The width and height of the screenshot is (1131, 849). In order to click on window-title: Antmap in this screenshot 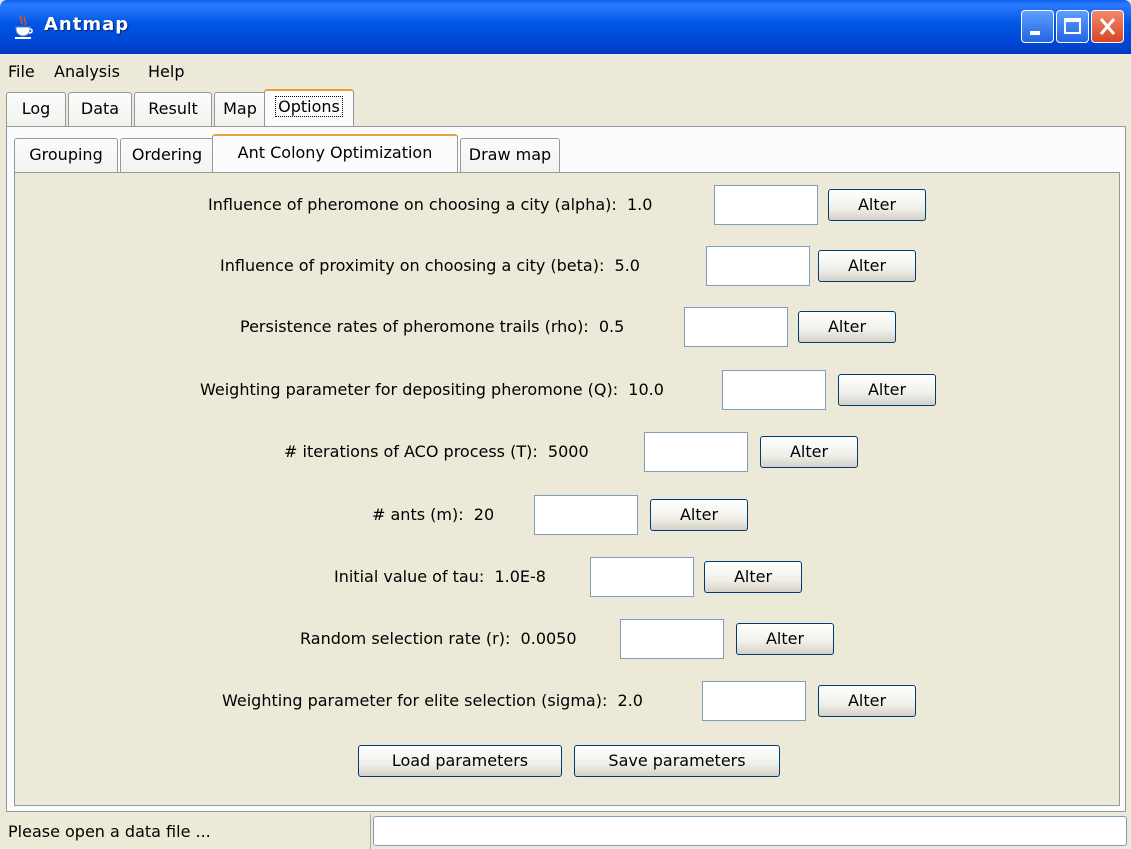, I will do `click(87, 24)`.